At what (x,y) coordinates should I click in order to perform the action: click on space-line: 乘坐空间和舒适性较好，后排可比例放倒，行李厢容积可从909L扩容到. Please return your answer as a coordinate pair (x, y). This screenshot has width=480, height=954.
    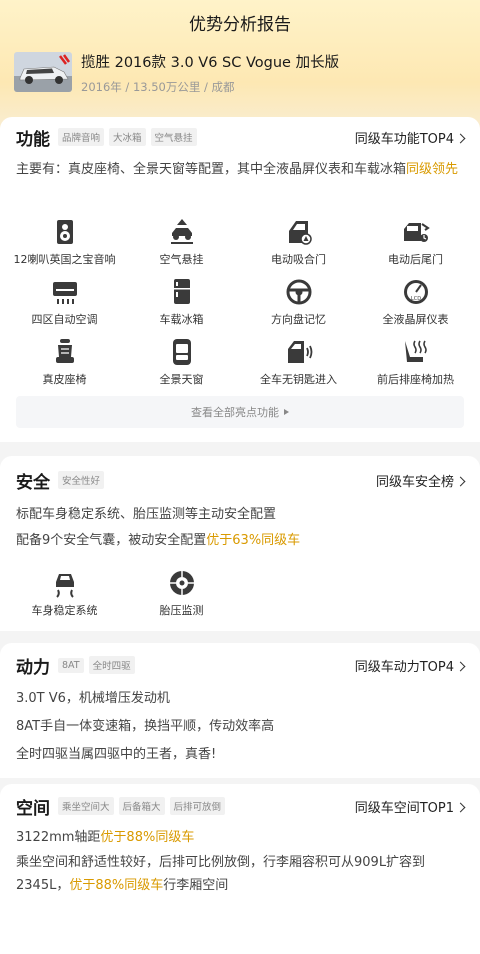
    Looking at the image, I should click on (221, 862).